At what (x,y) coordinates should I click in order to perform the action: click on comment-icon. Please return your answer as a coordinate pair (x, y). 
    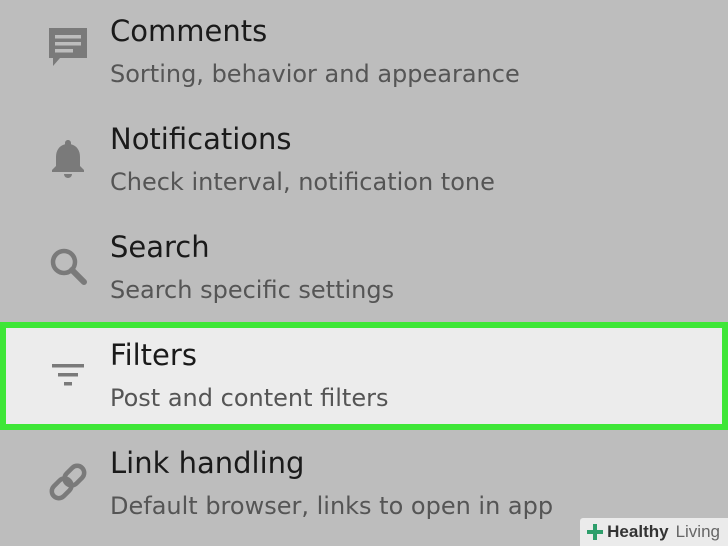
    Looking at the image, I should click on (68, 46).